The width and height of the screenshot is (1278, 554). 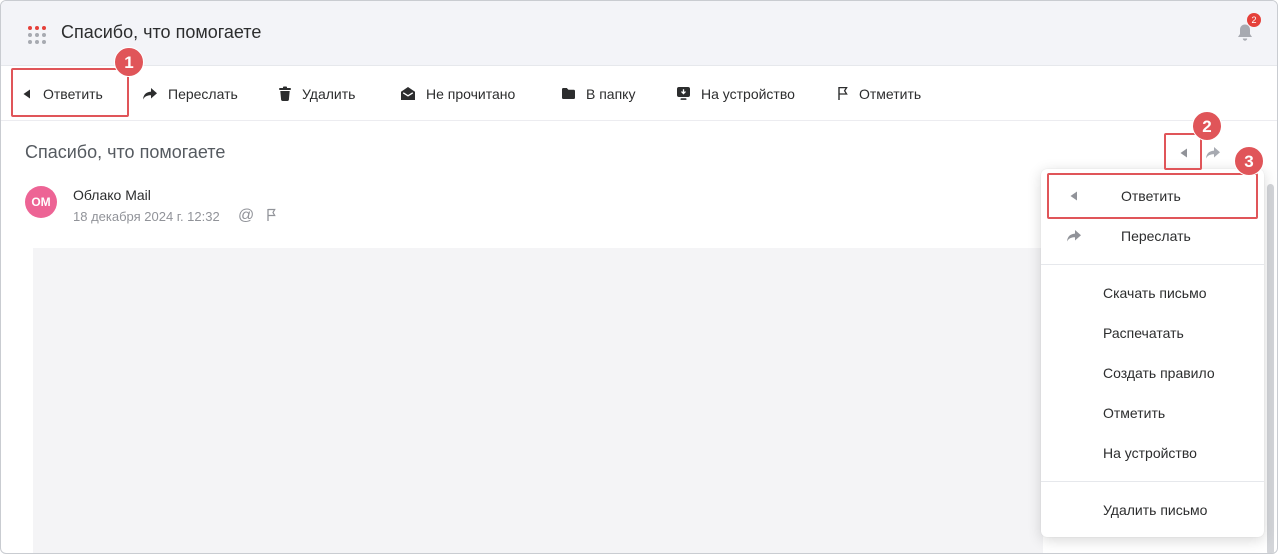 What do you see at coordinates (1254, 20) in the screenshot?
I see `notification-badge: 2` at bounding box center [1254, 20].